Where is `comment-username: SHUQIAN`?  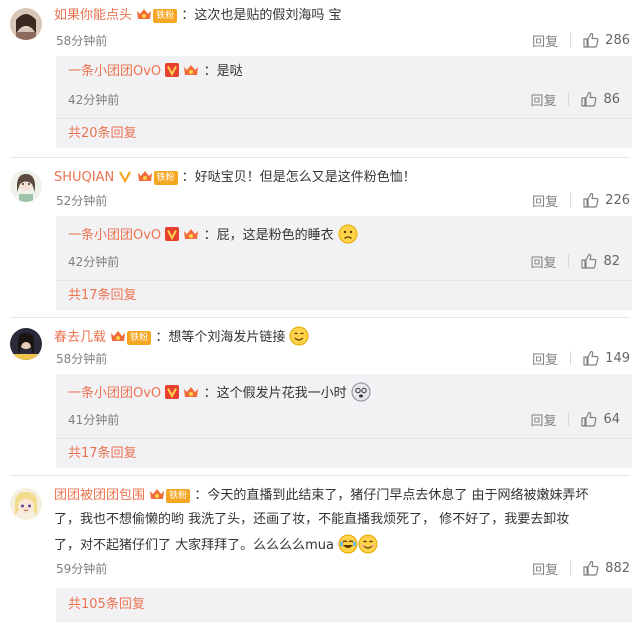
comment-username: SHUQIAN is located at coordinates (84, 177).